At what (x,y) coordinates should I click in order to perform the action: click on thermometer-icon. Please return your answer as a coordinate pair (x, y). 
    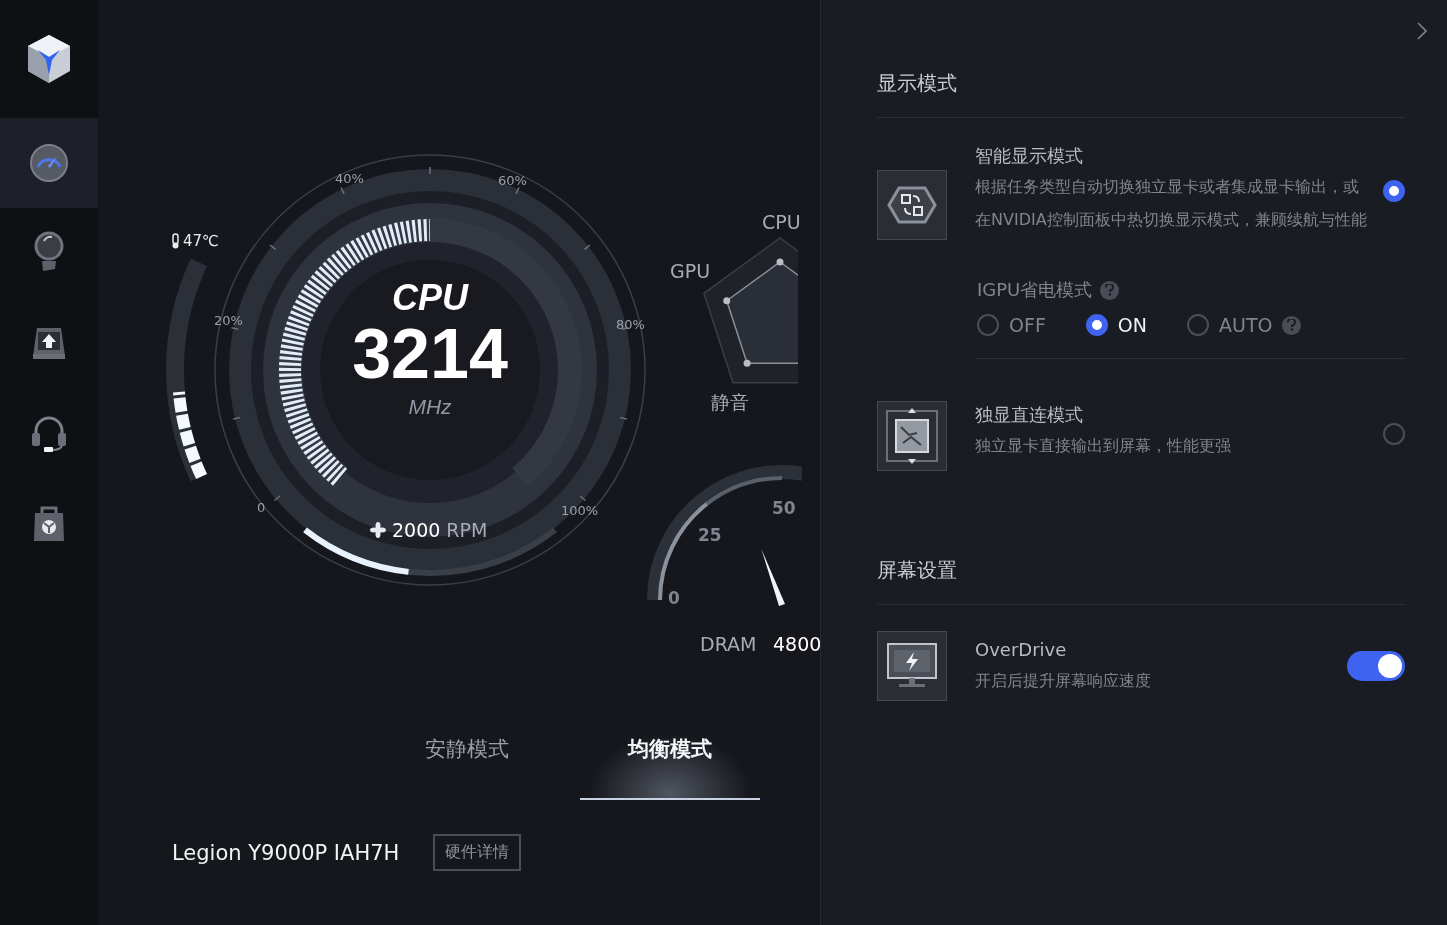
    Looking at the image, I should click on (175, 241).